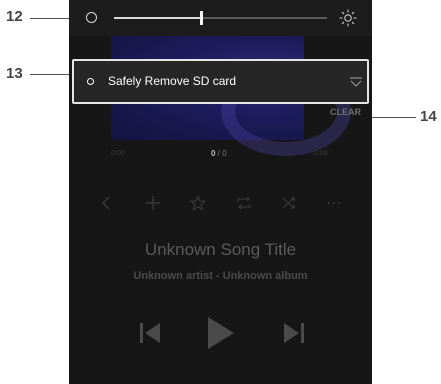 The width and height of the screenshot is (441, 384). I want to click on brightness-slider-fill, so click(158, 18).